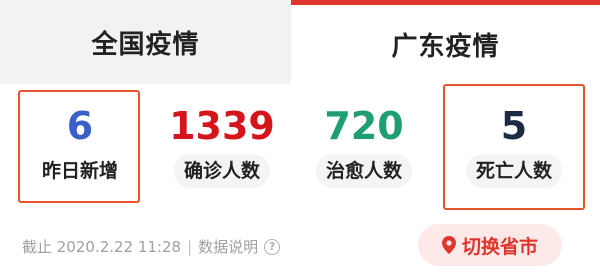  Describe the element at coordinates (272, 246) in the screenshot. I see `help-icon: ?` at that location.